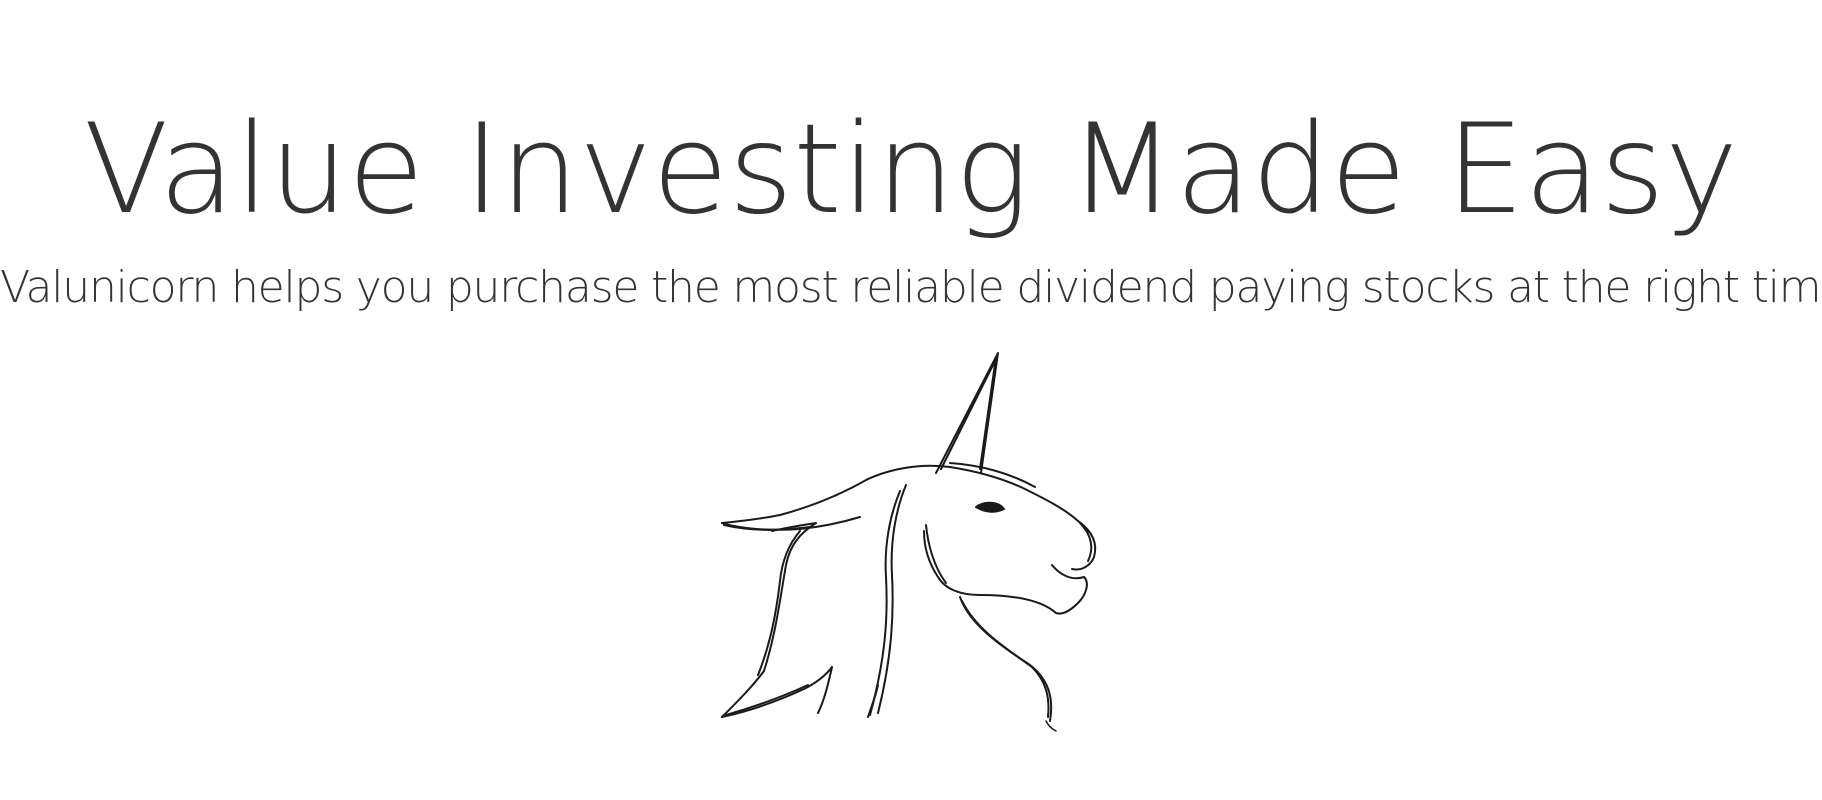  I want to click on unicorn-logo, so click(915, 555).